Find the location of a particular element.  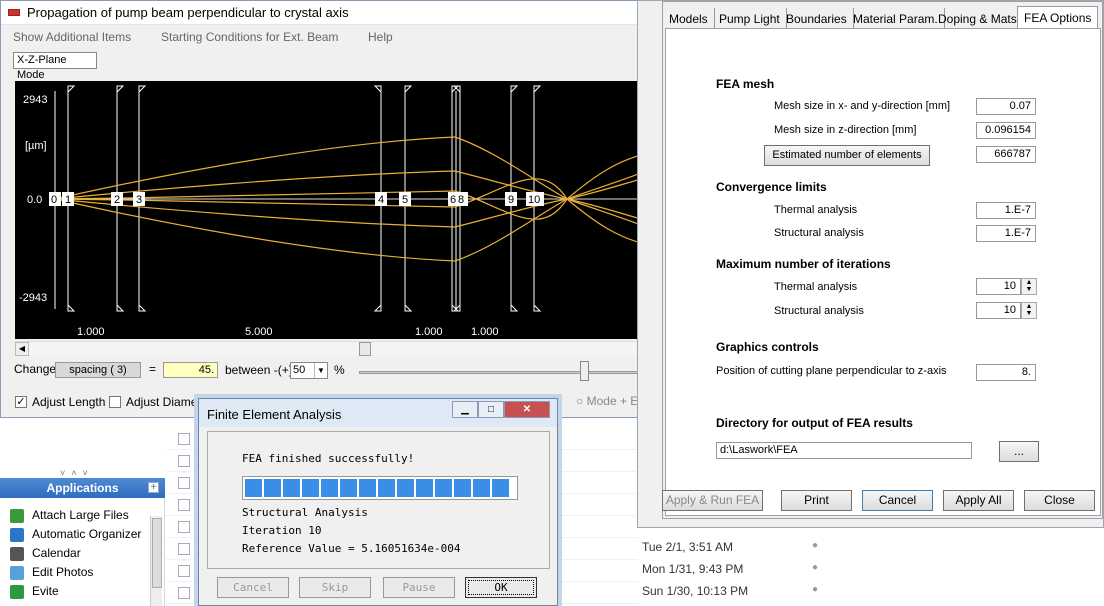

app-label: Evite is located at coordinates (45, 591).